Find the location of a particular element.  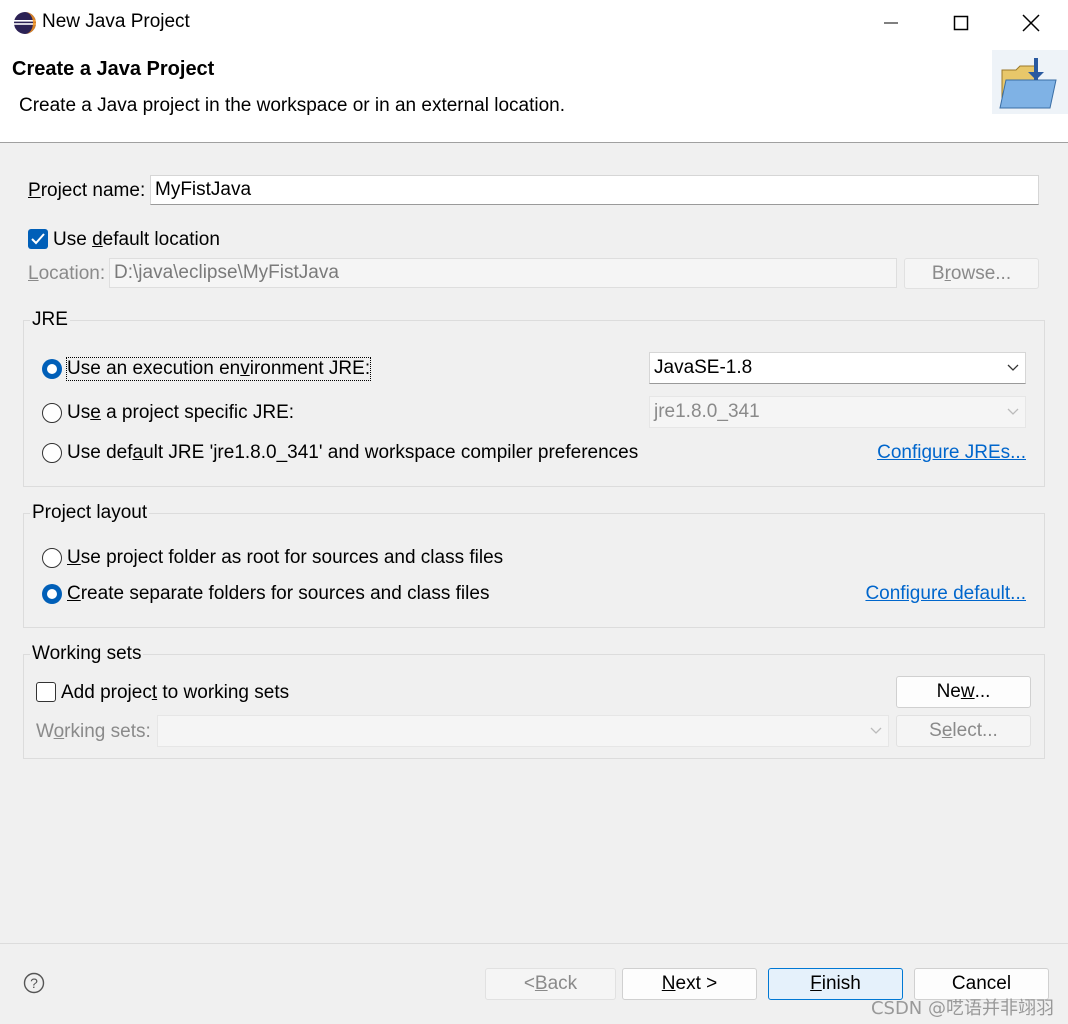

title-bar: New Java Project is located at coordinates (534, 22).